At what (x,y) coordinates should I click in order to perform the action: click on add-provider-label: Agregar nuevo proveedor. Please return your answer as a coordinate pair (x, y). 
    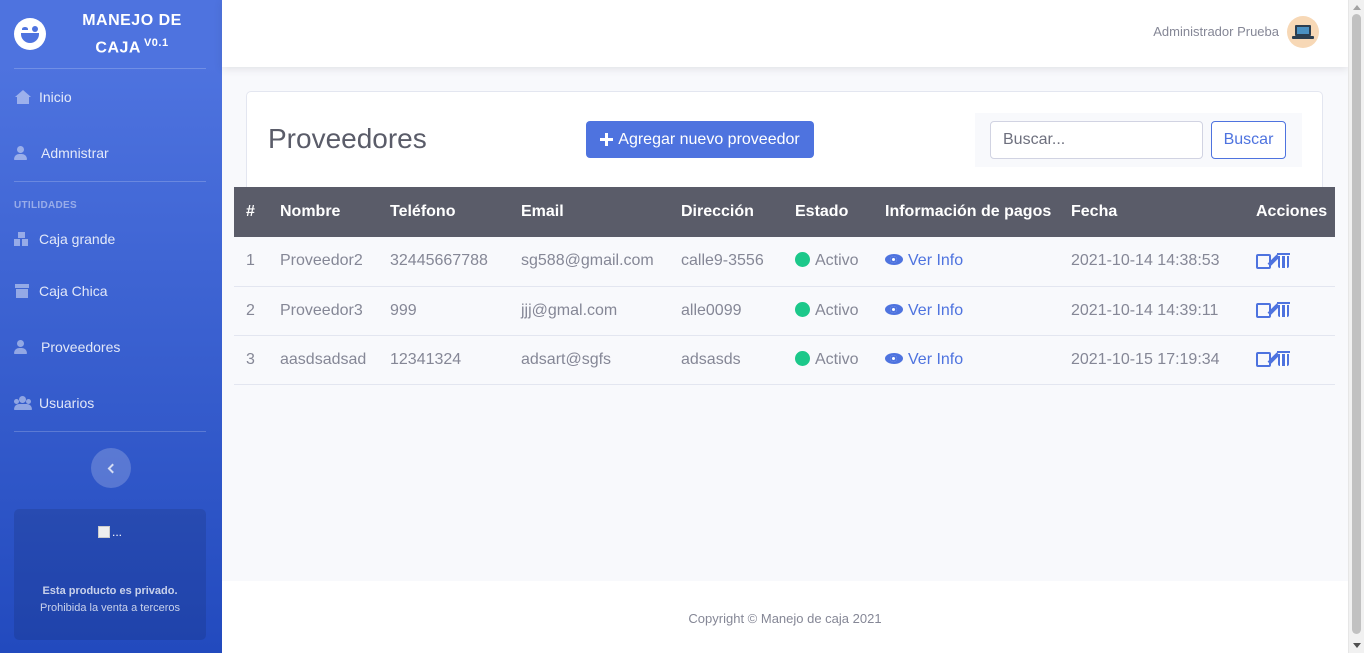
    Looking at the image, I should click on (709, 139).